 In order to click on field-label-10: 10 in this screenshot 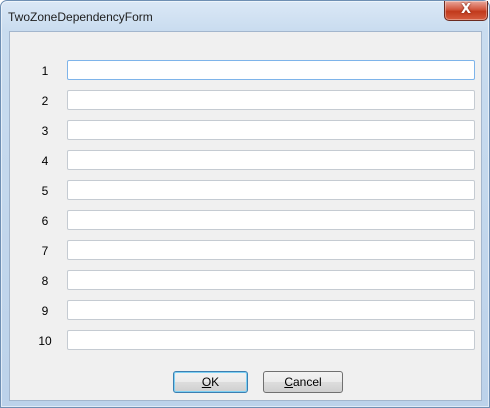, I will do `click(45, 341)`.